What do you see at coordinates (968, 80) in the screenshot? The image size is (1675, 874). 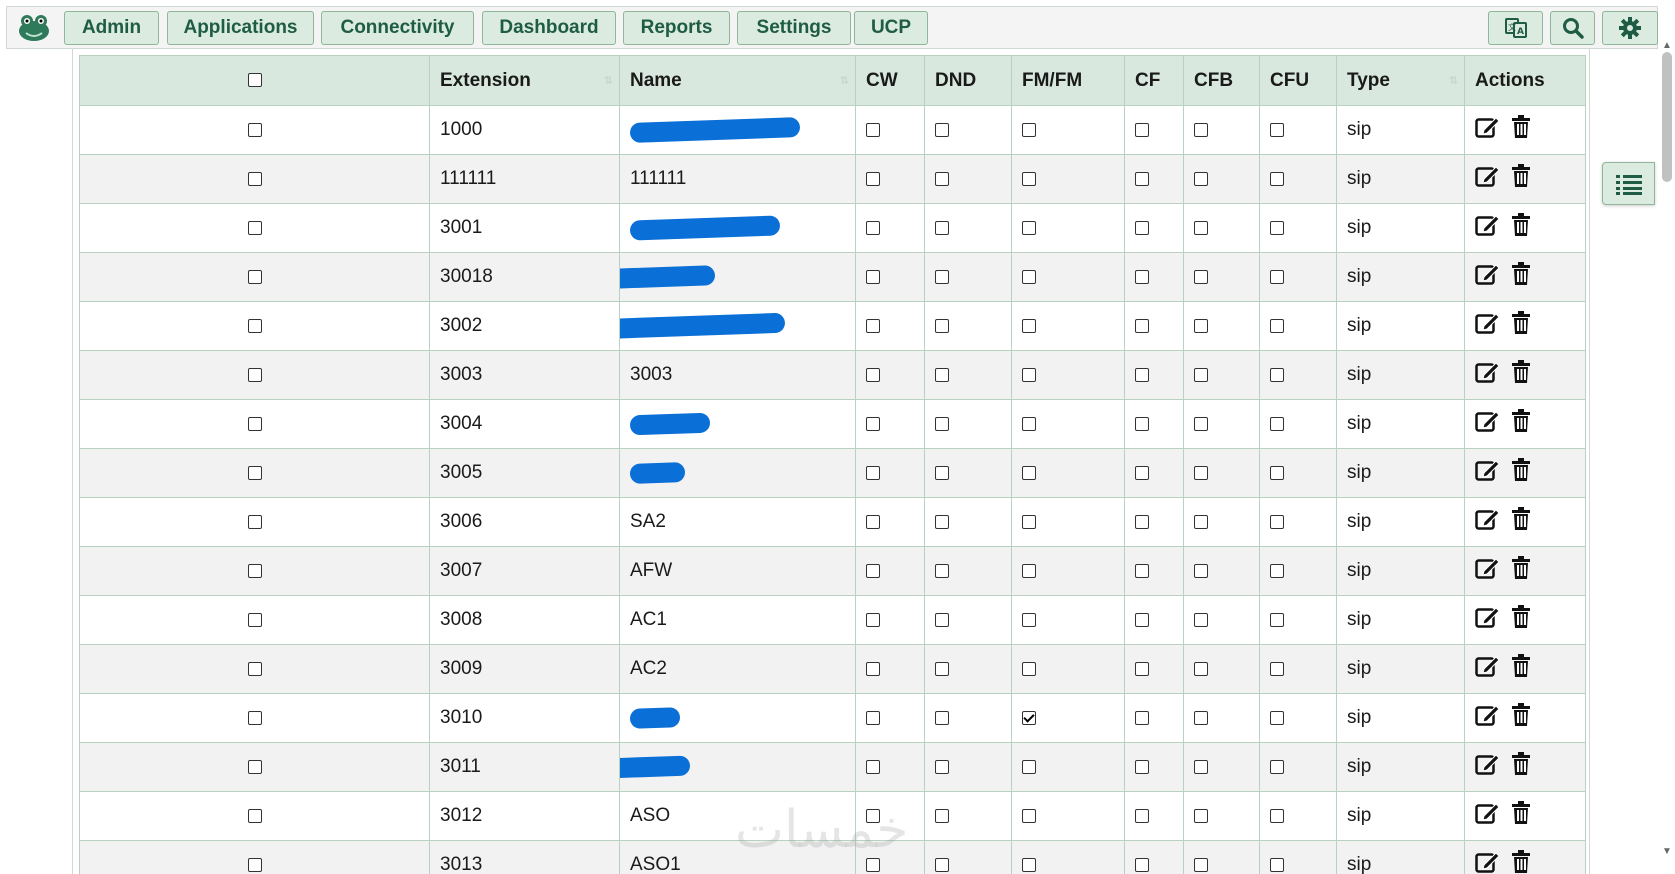 I see `column-header-dnd: DND` at bounding box center [968, 80].